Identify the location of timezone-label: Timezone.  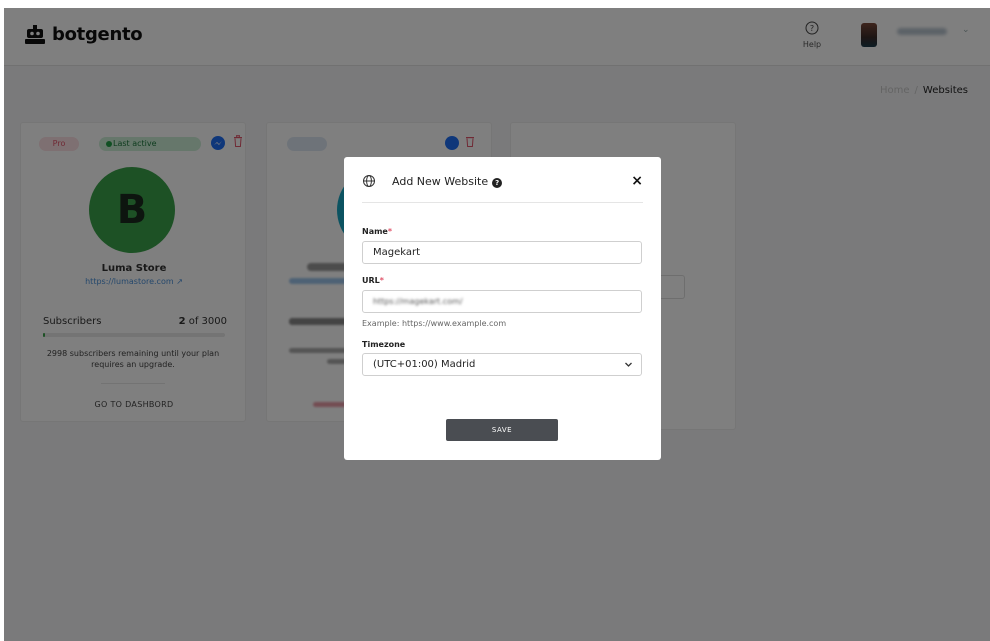
(384, 344).